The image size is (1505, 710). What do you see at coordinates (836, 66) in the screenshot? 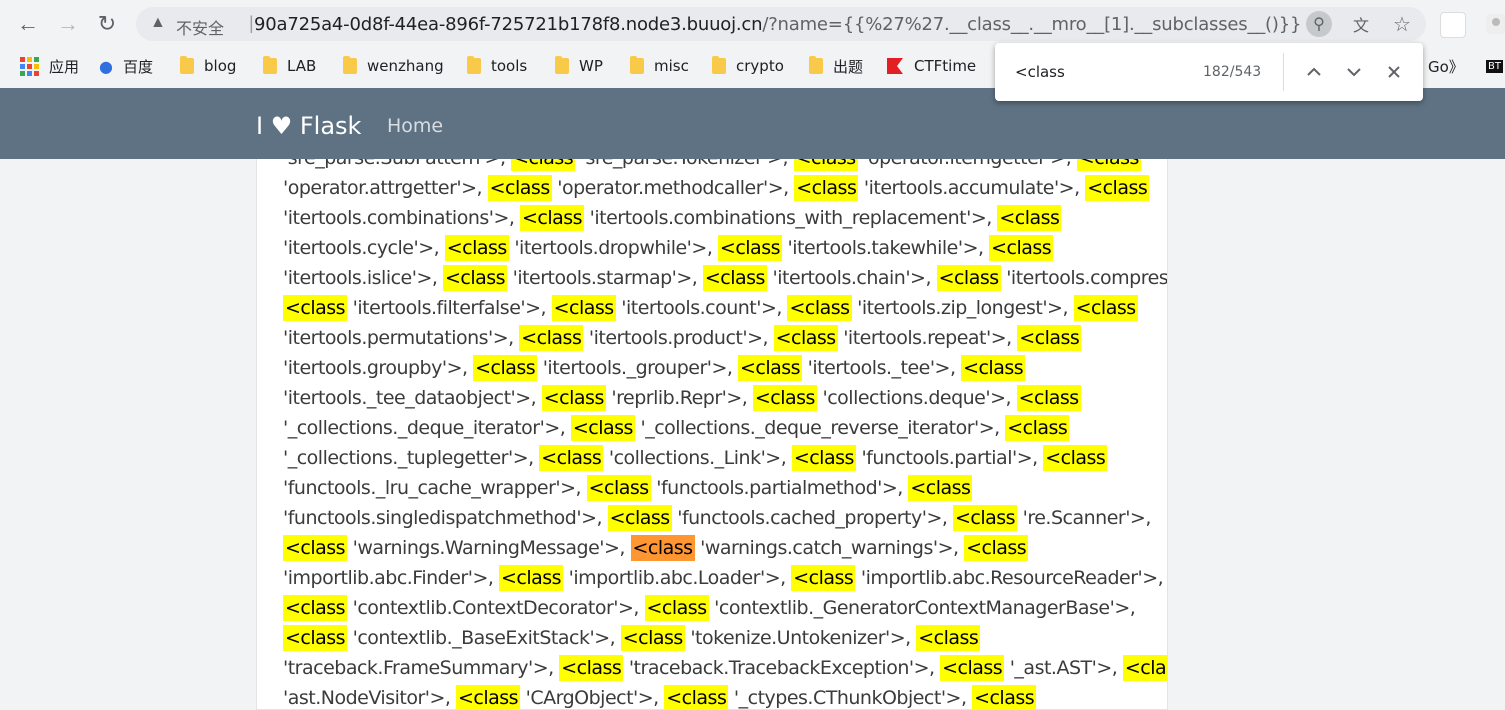
I see `bookmark-chuti: 出题` at bounding box center [836, 66].